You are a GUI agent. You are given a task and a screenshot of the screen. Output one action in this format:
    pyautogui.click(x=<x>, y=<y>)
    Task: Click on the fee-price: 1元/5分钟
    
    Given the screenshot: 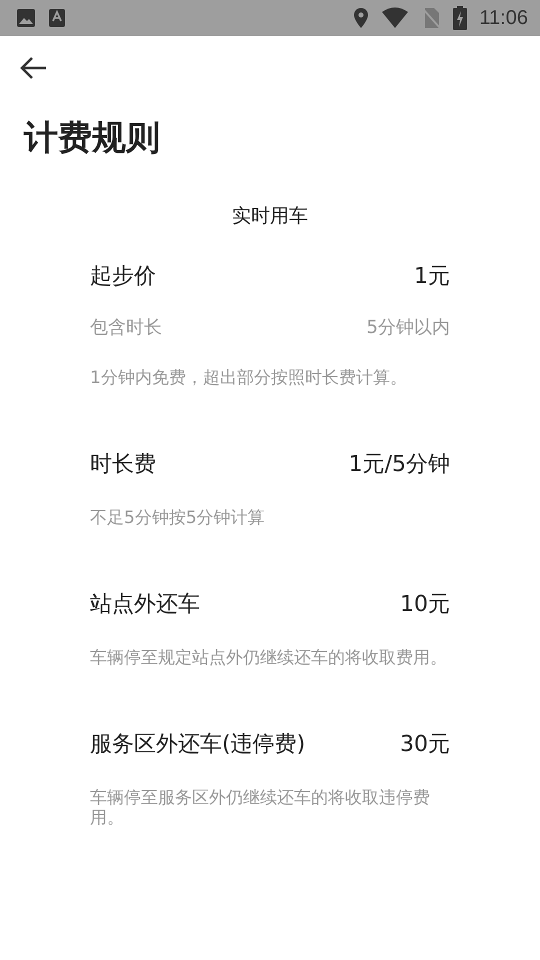 What is the action you would take?
    pyautogui.click(x=399, y=465)
    